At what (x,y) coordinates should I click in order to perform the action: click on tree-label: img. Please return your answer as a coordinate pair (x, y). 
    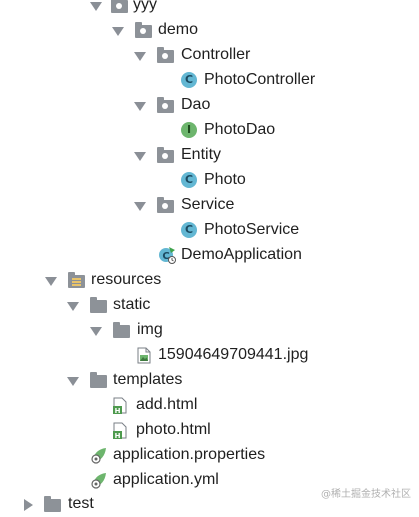
    Looking at the image, I should click on (150, 329).